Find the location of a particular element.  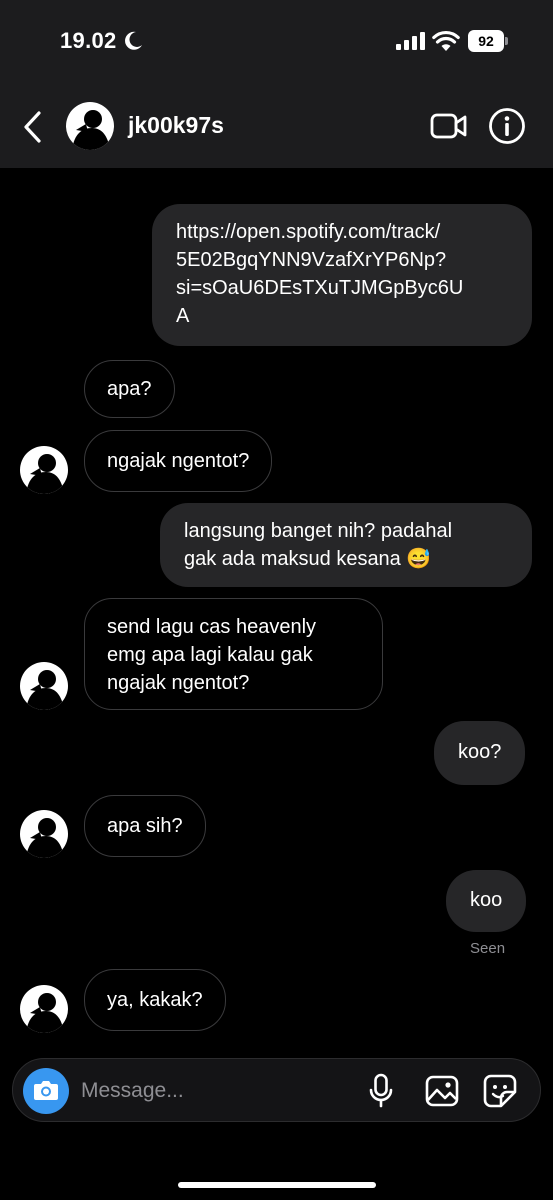

message-line: apa sih? is located at coordinates (145, 826).